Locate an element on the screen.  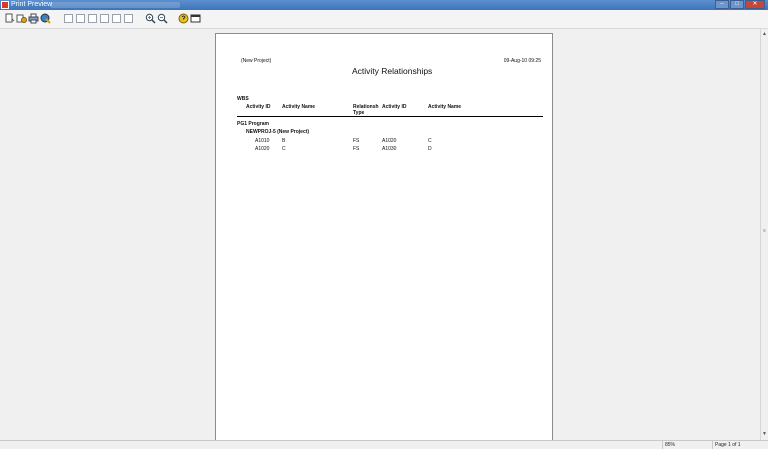
title-bar: Print Preview – □ ✕ is located at coordinates (384, 5).